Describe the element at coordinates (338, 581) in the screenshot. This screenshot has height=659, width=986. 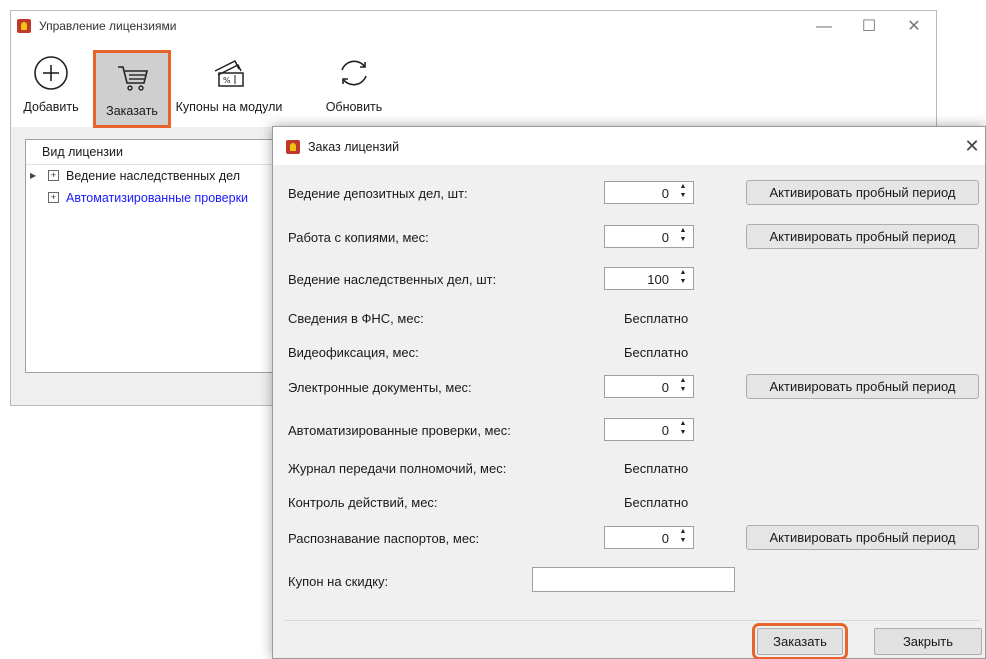
I see `coupon-label: Купон на скидку:` at that location.